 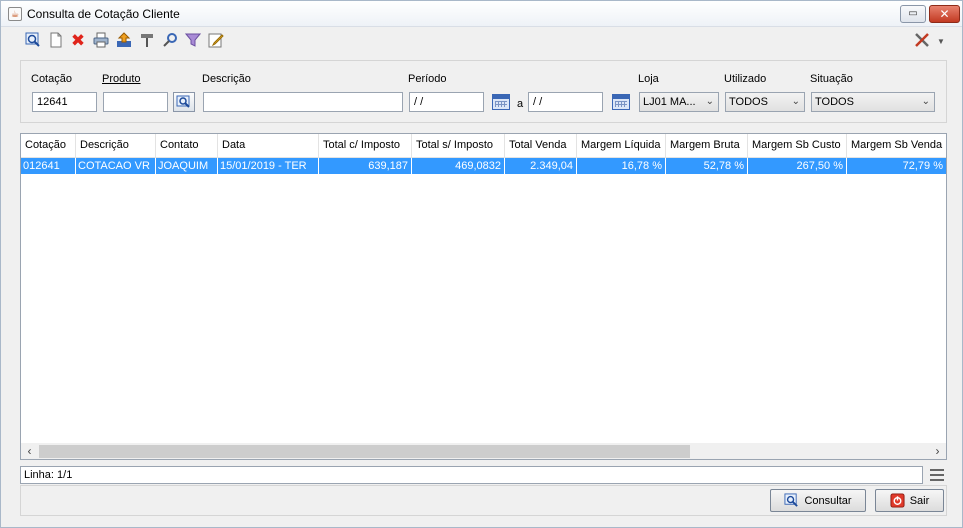 What do you see at coordinates (896, 166) in the screenshot?
I see `table-cell: 72,79 %` at bounding box center [896, 166].